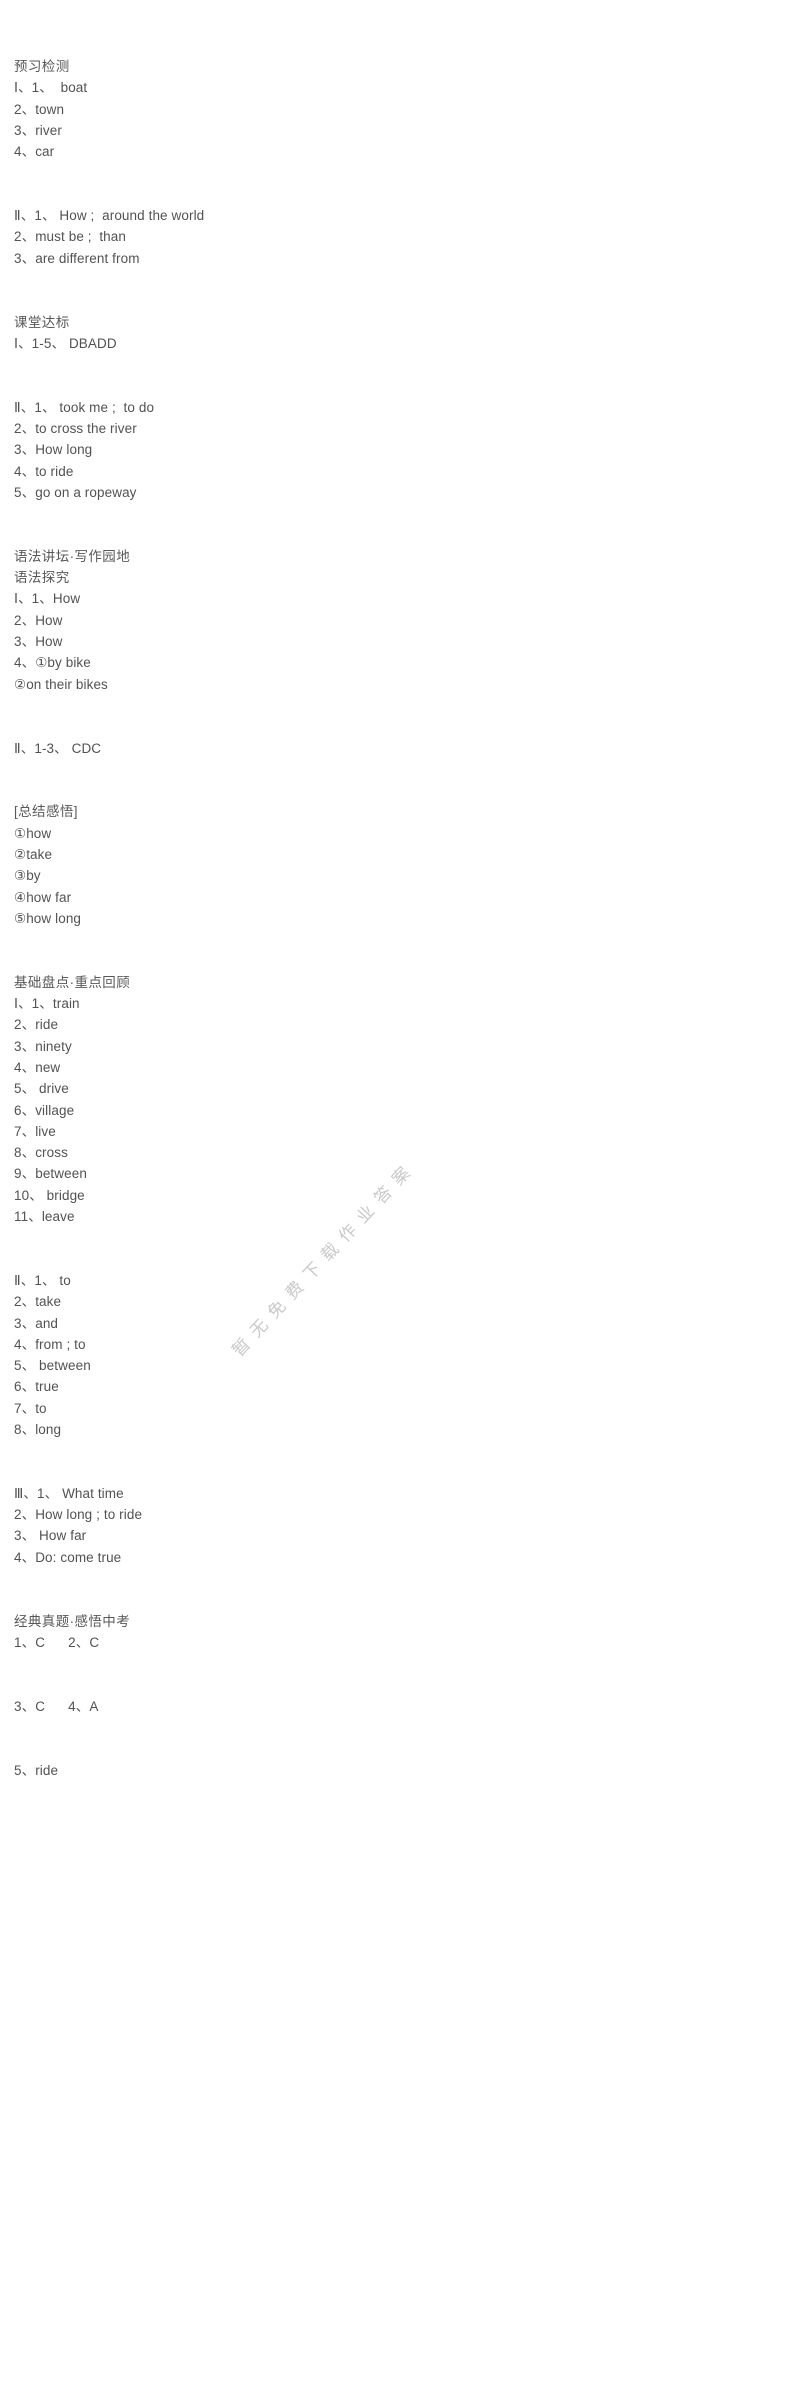 The height and width of the screenshot is (2390, 800). I want to click on answer-line: Ⅰ、1-5、 DBADD, so click(65, 343).